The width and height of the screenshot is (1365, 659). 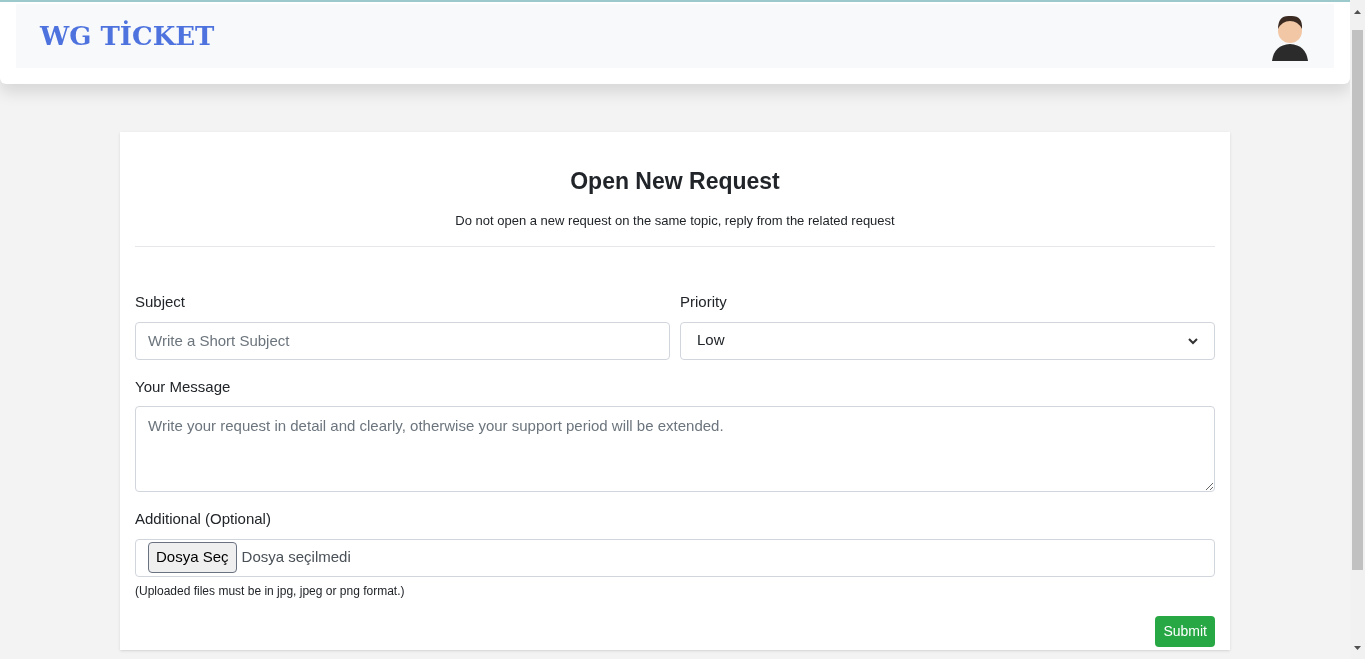 I want to click on priority-label: Priority, so click(x=704, y=302).